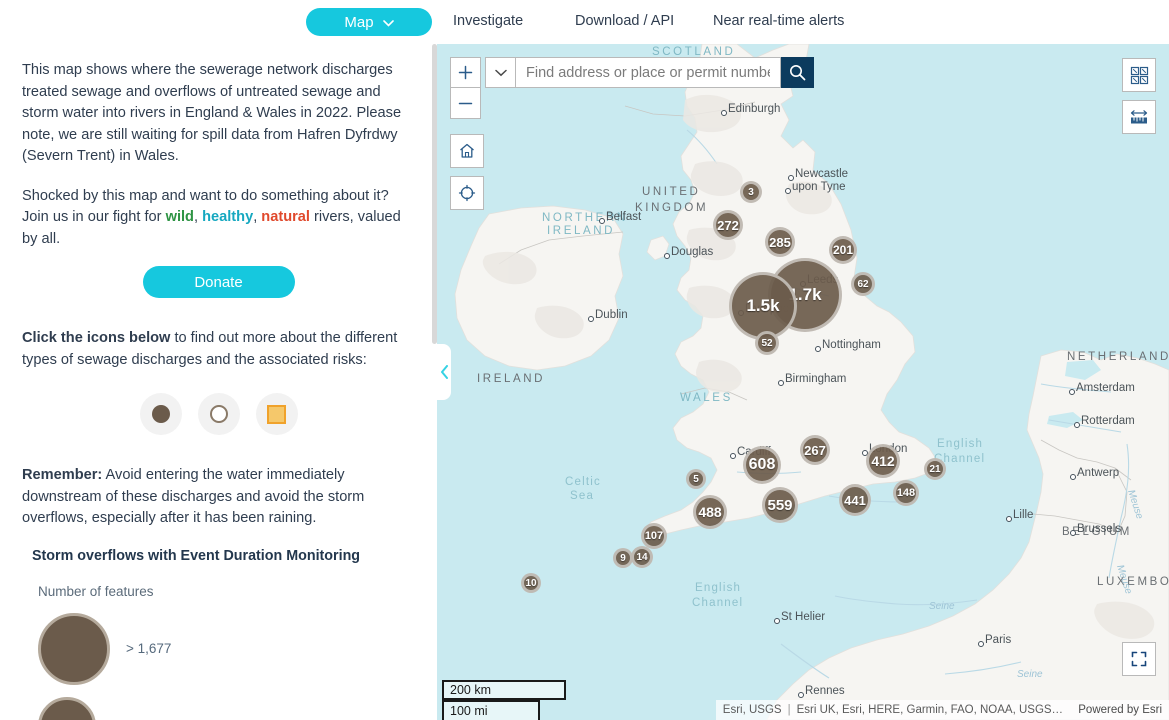  What do you see at coordinates (531, 583) in the screenshot?
I see `map-cluster-bubble: 10` at bounding box center [531, 583].